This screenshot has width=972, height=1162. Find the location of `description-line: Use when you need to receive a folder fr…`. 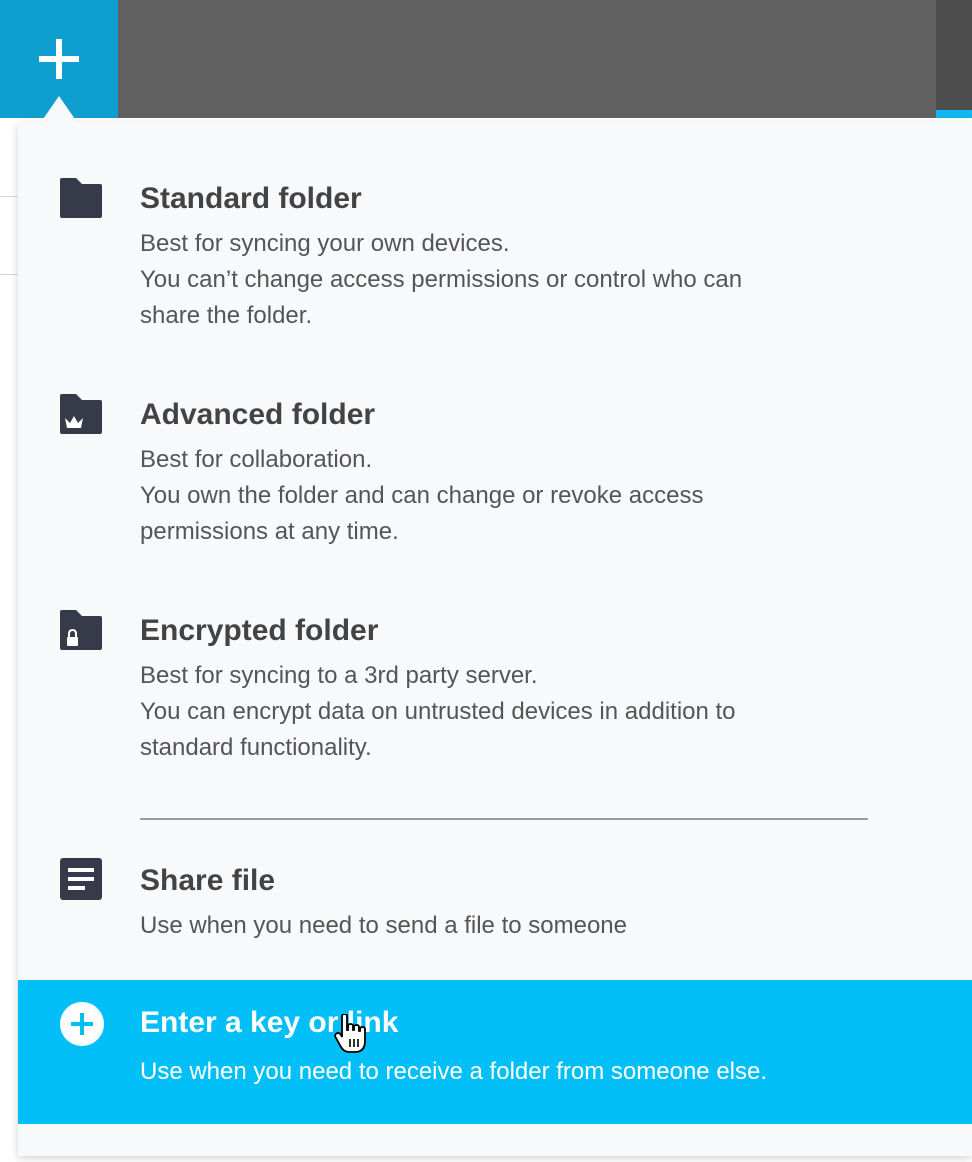

description-line: Use when you need to receive a folder fr… is located at coordinates (454, 1071).